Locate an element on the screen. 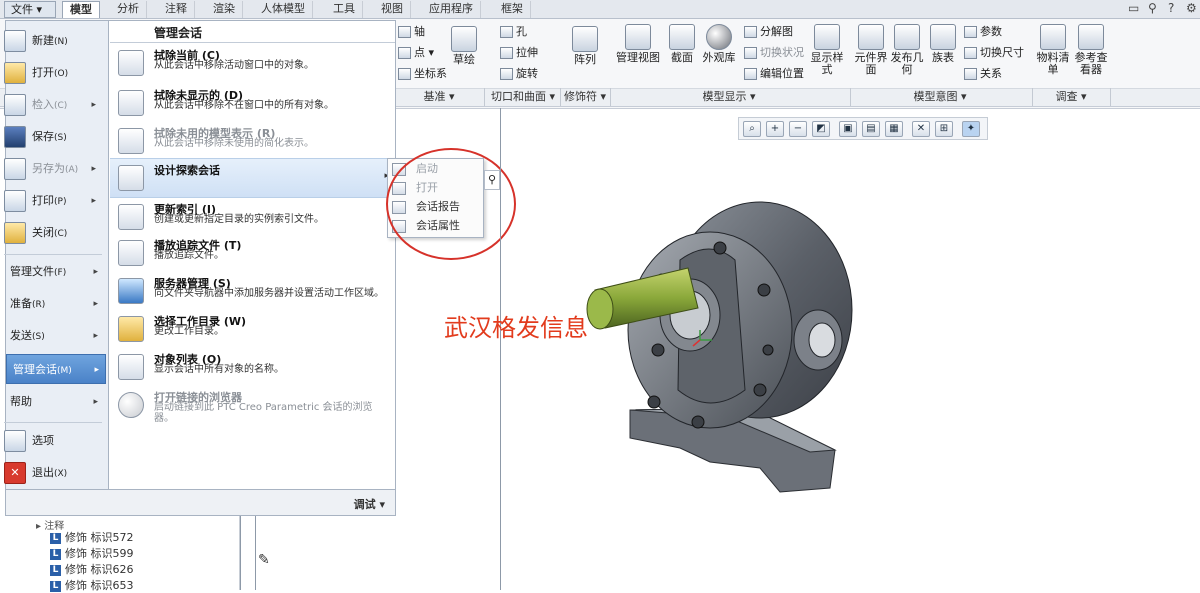 The height and width of the screenshot is (593, 1200). checkin-menu-item: 检入(C) ▸ is located at coordinates (53, 105).